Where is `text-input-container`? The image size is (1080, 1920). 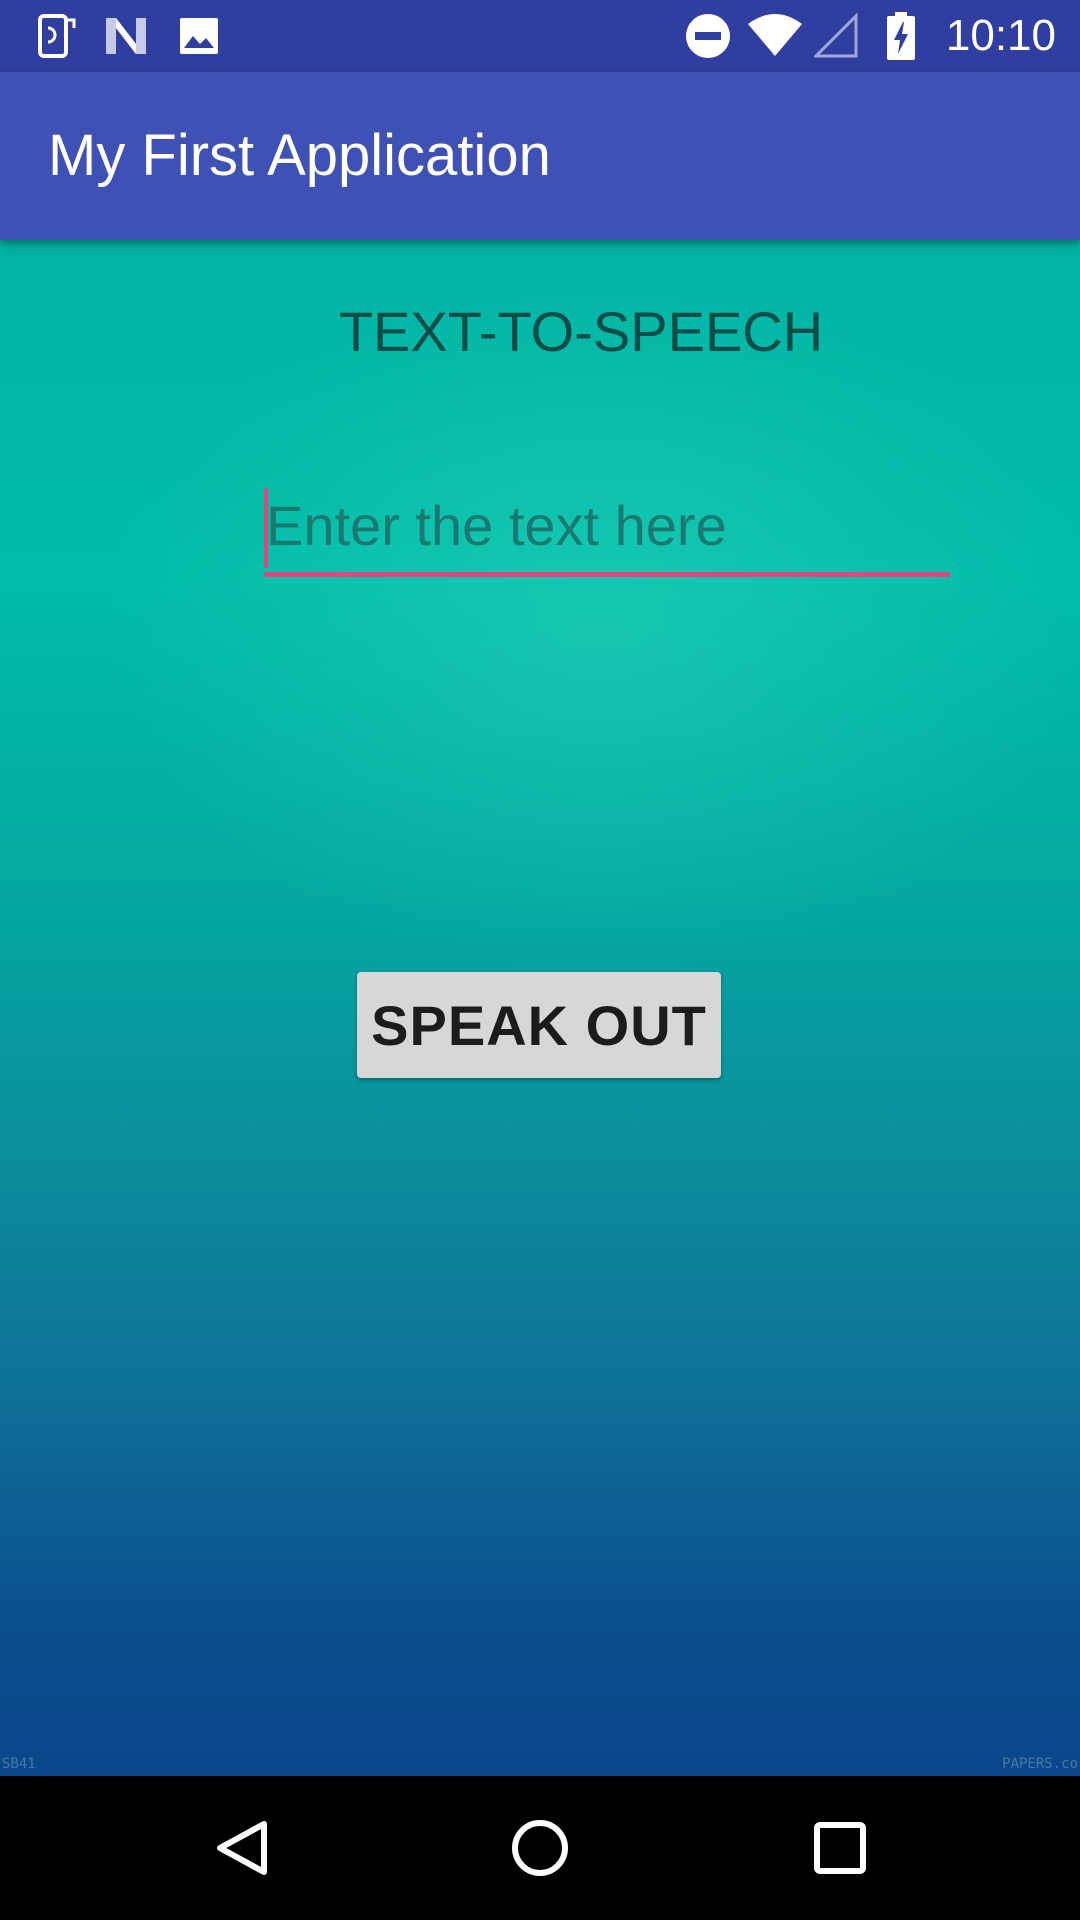 text-input-container is located at coordinates (608, 530).